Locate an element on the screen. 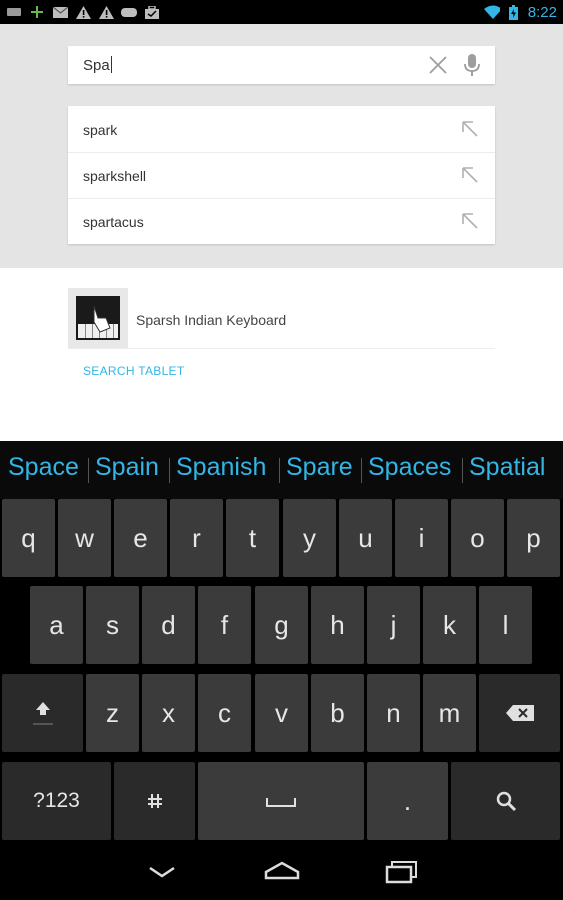  key-h: h is located at coordinates (337, 625).